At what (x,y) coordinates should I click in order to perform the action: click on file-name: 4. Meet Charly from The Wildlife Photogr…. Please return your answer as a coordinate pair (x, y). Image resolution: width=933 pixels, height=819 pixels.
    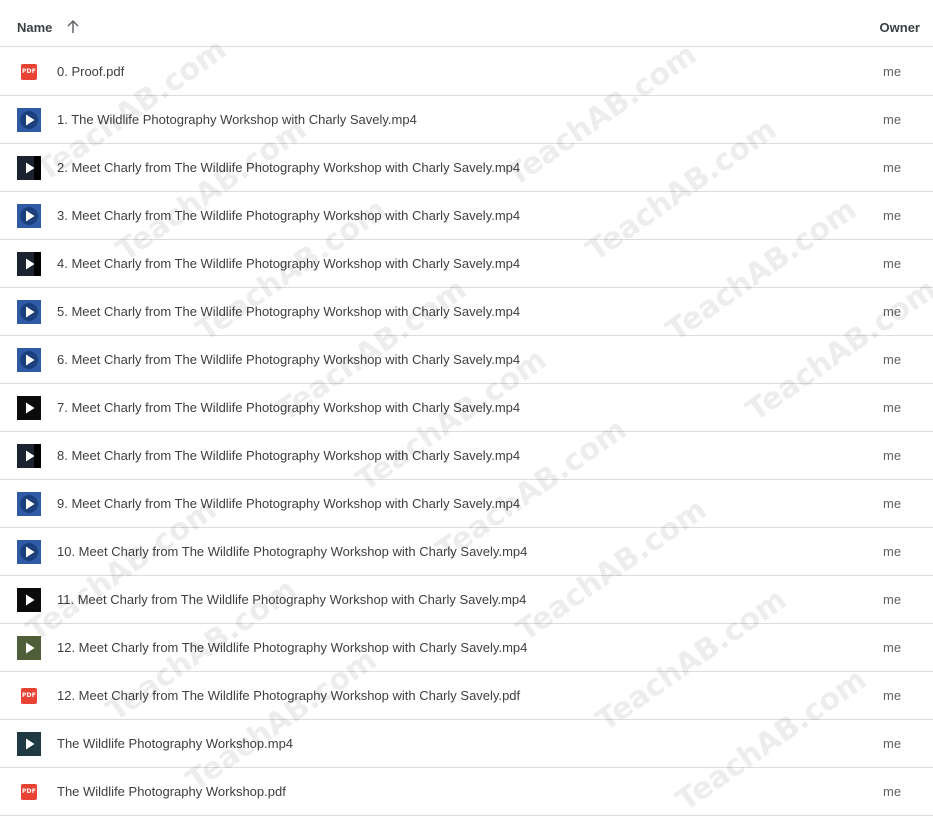
    Looking at the image, I should click on (288, 263).